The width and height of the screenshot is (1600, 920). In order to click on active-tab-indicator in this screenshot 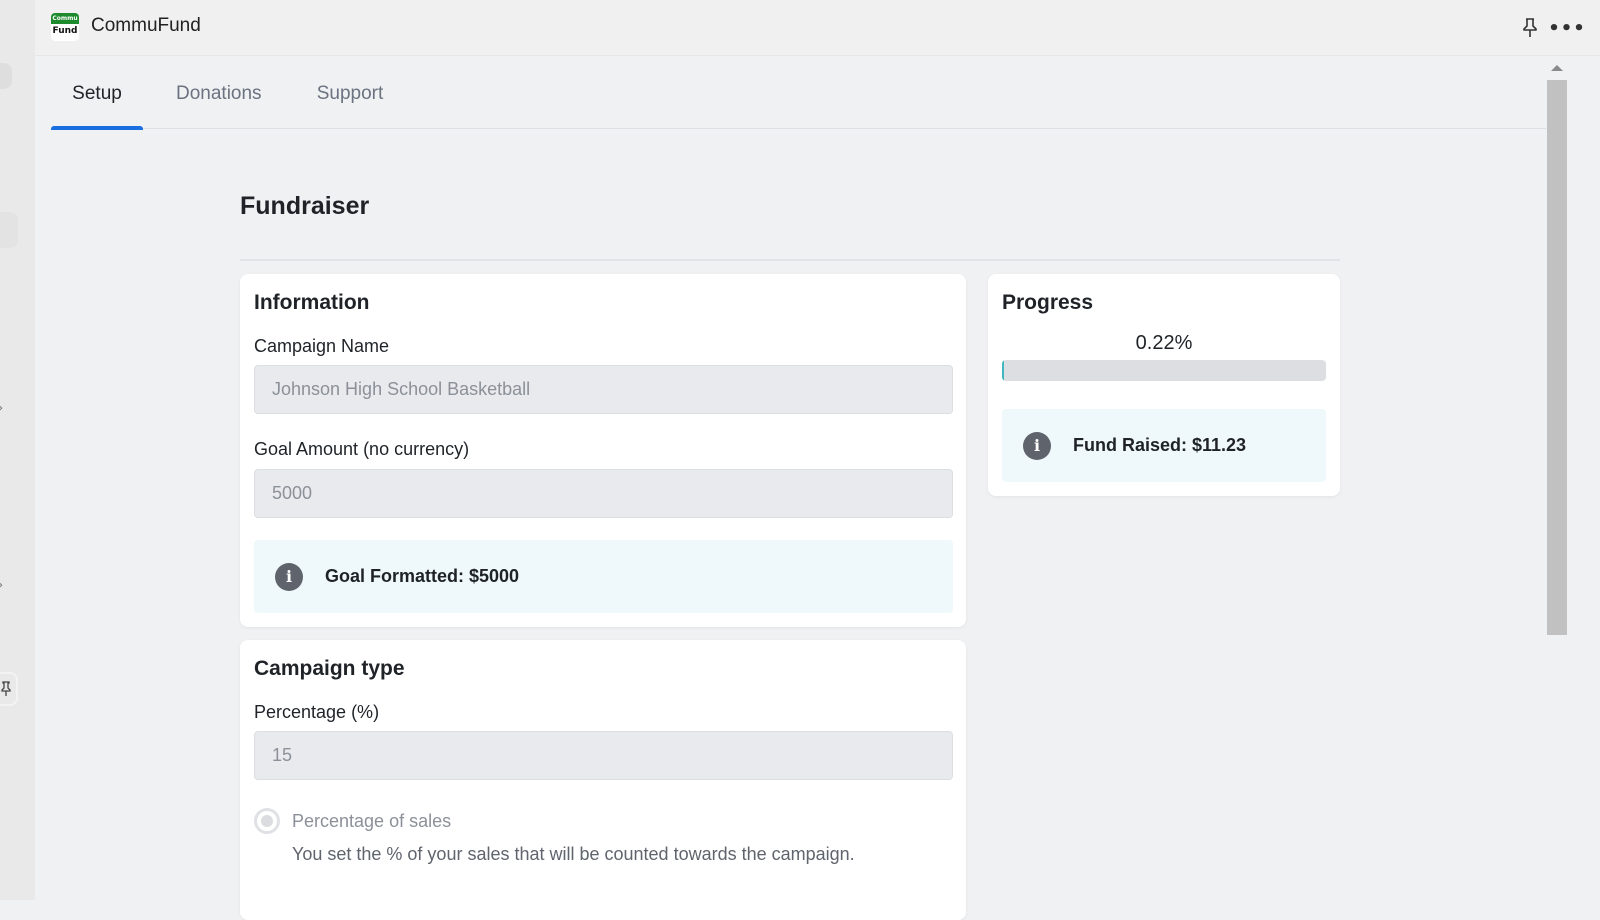, I will do `click(97, 128)`.